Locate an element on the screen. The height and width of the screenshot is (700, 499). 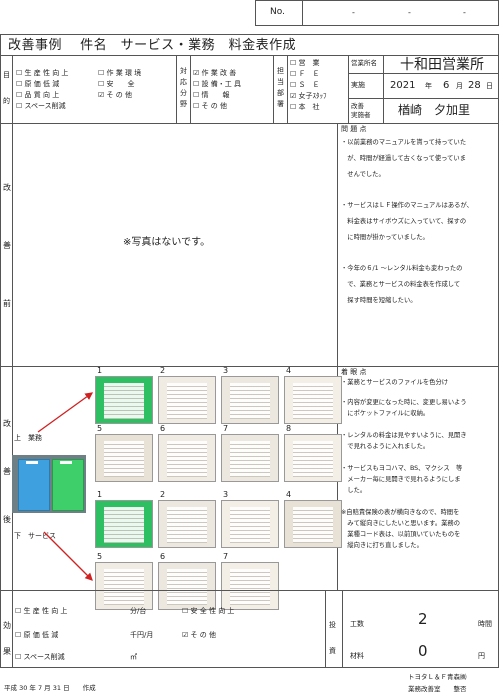
effect-unit: 千円/月 is located at coordinates (142, 635).